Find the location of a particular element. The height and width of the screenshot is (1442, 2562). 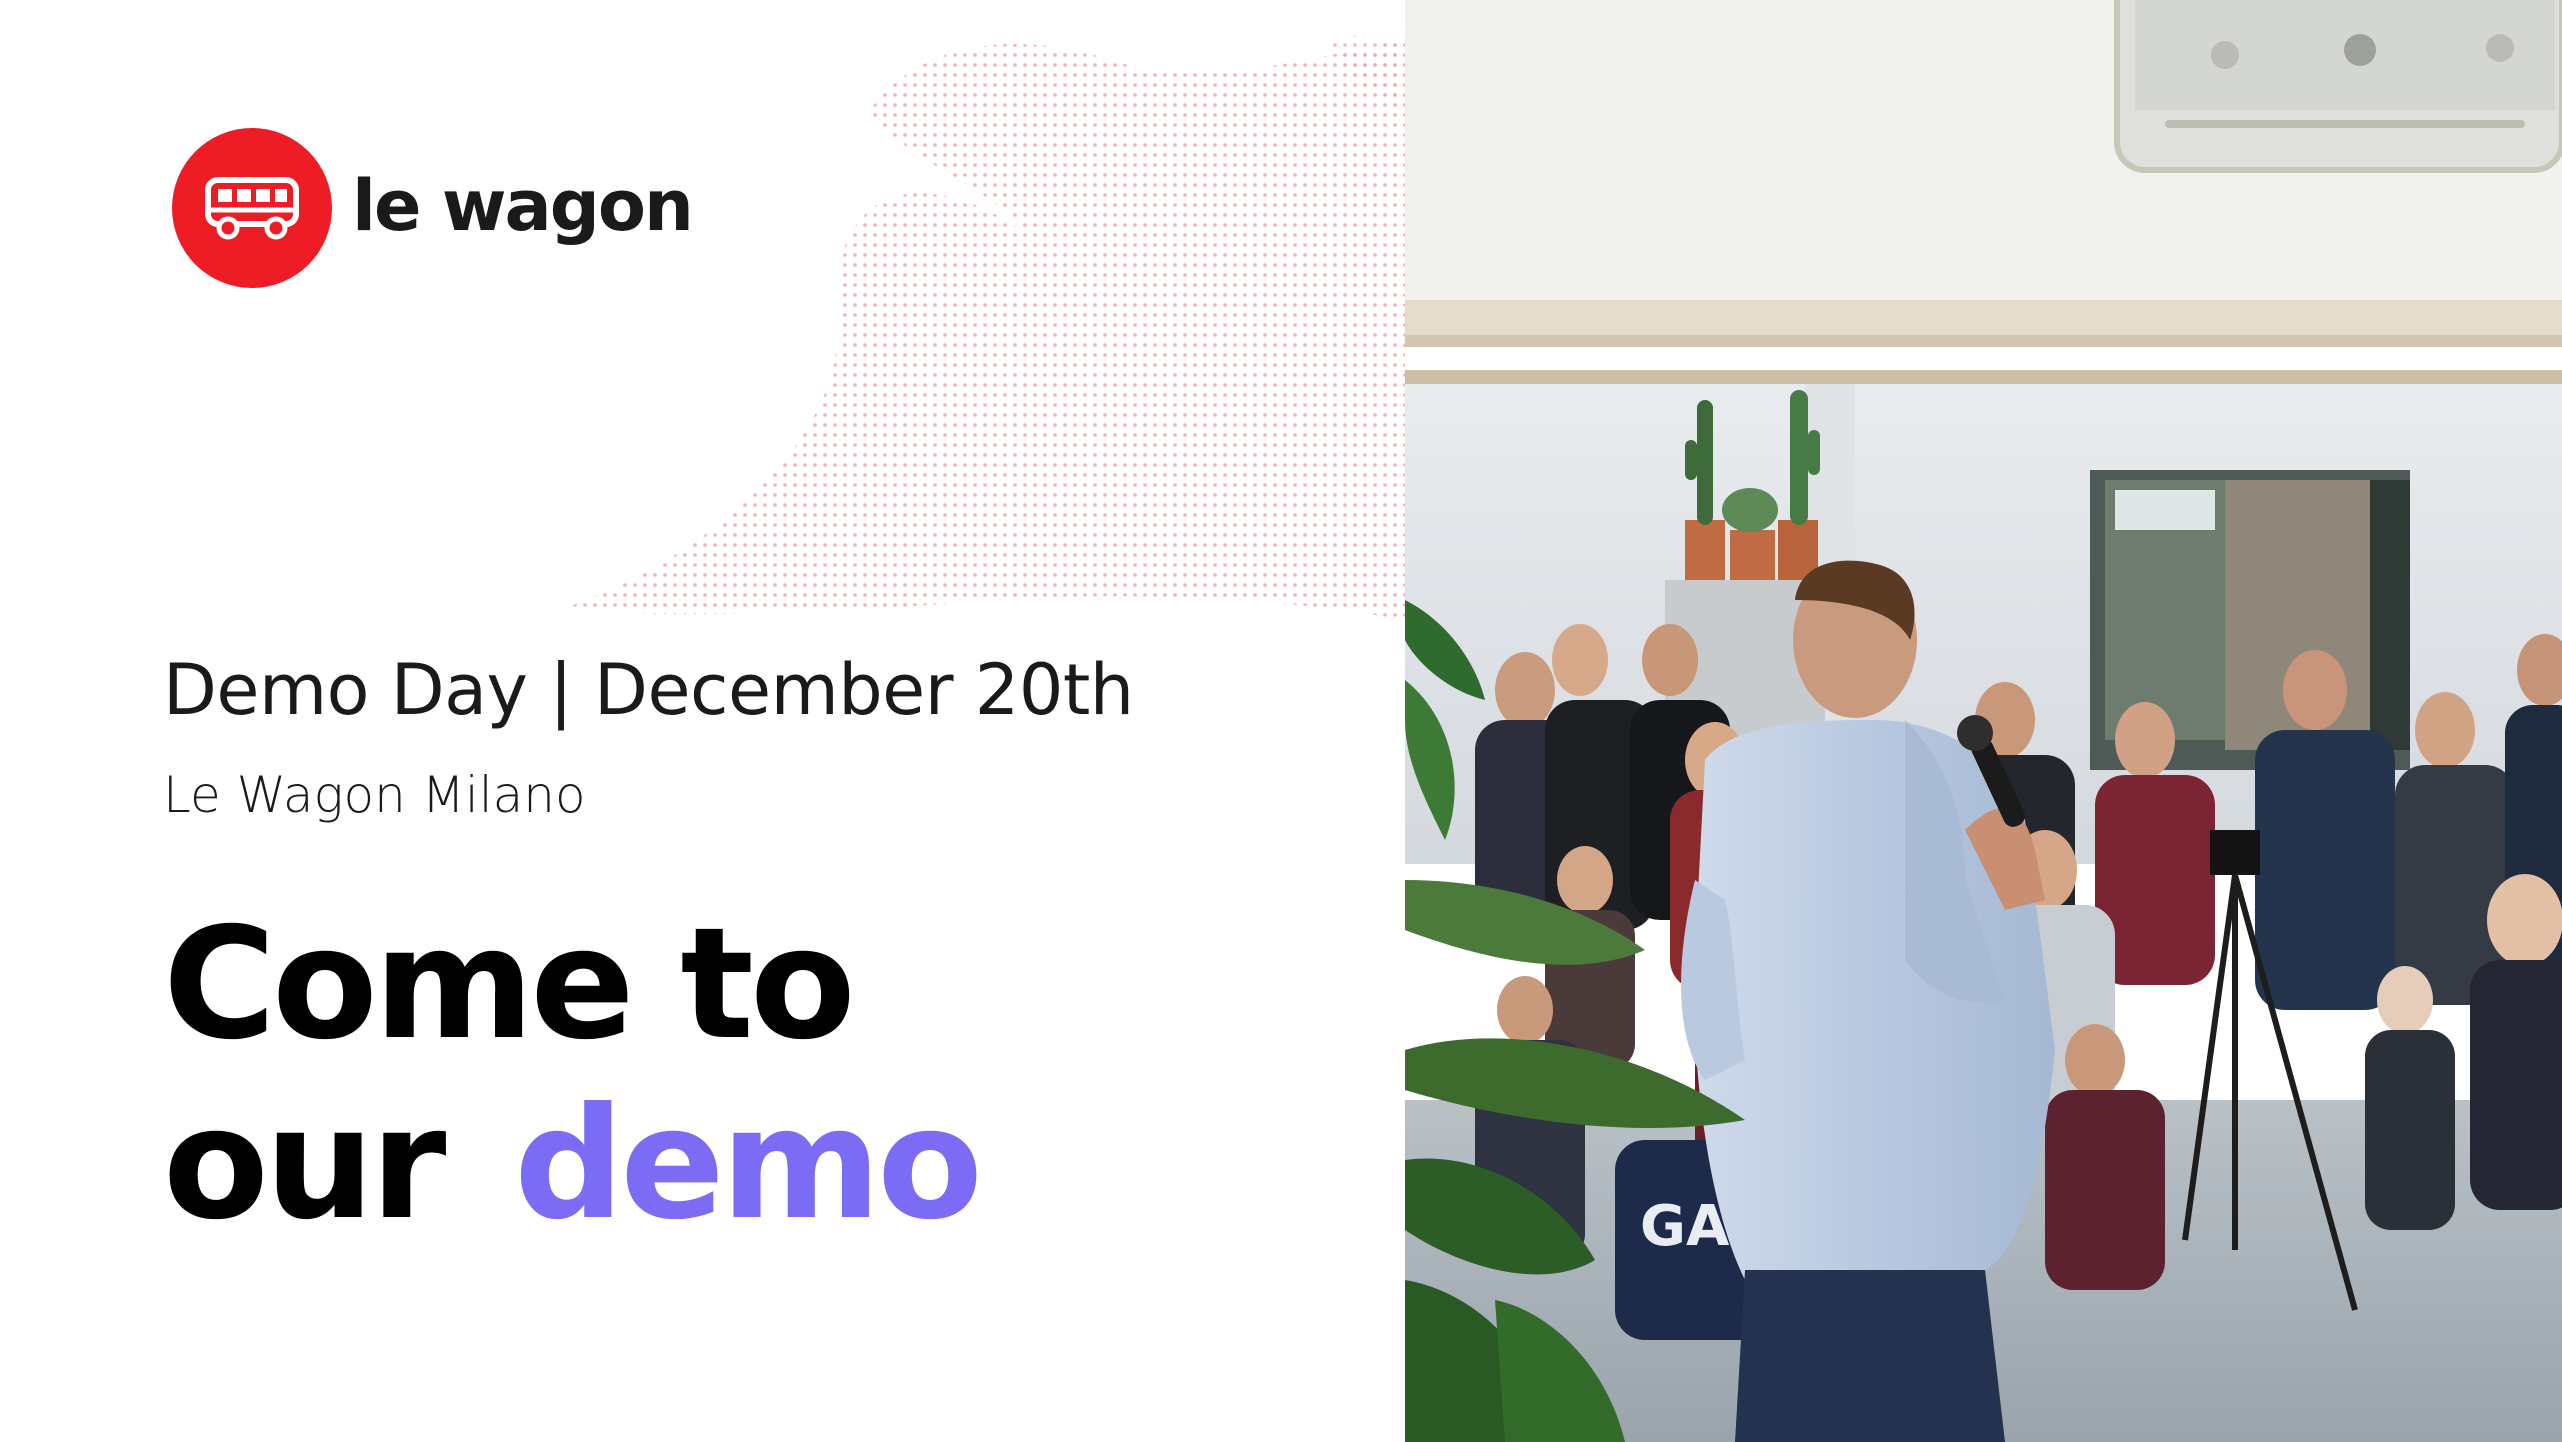

bus-icon is located at coordinates (252, 208).